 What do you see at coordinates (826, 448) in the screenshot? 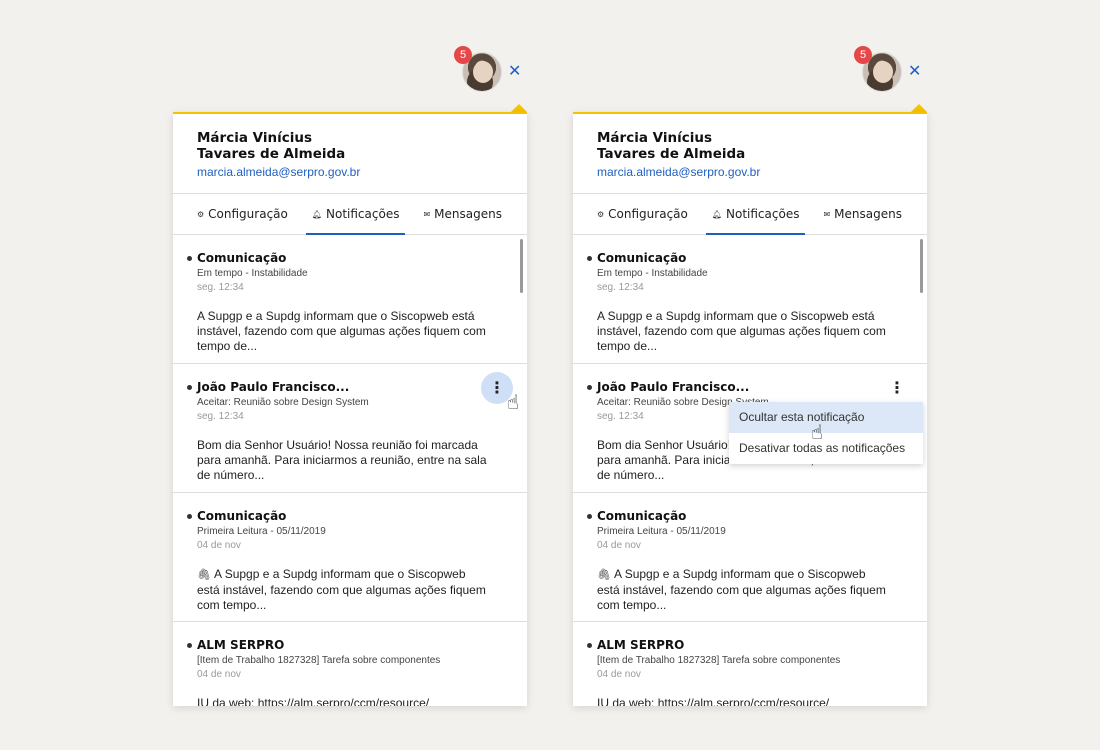
I see `disable-all-notifications-option: Desativar todas as notificações` at bounding box center [826, 448].